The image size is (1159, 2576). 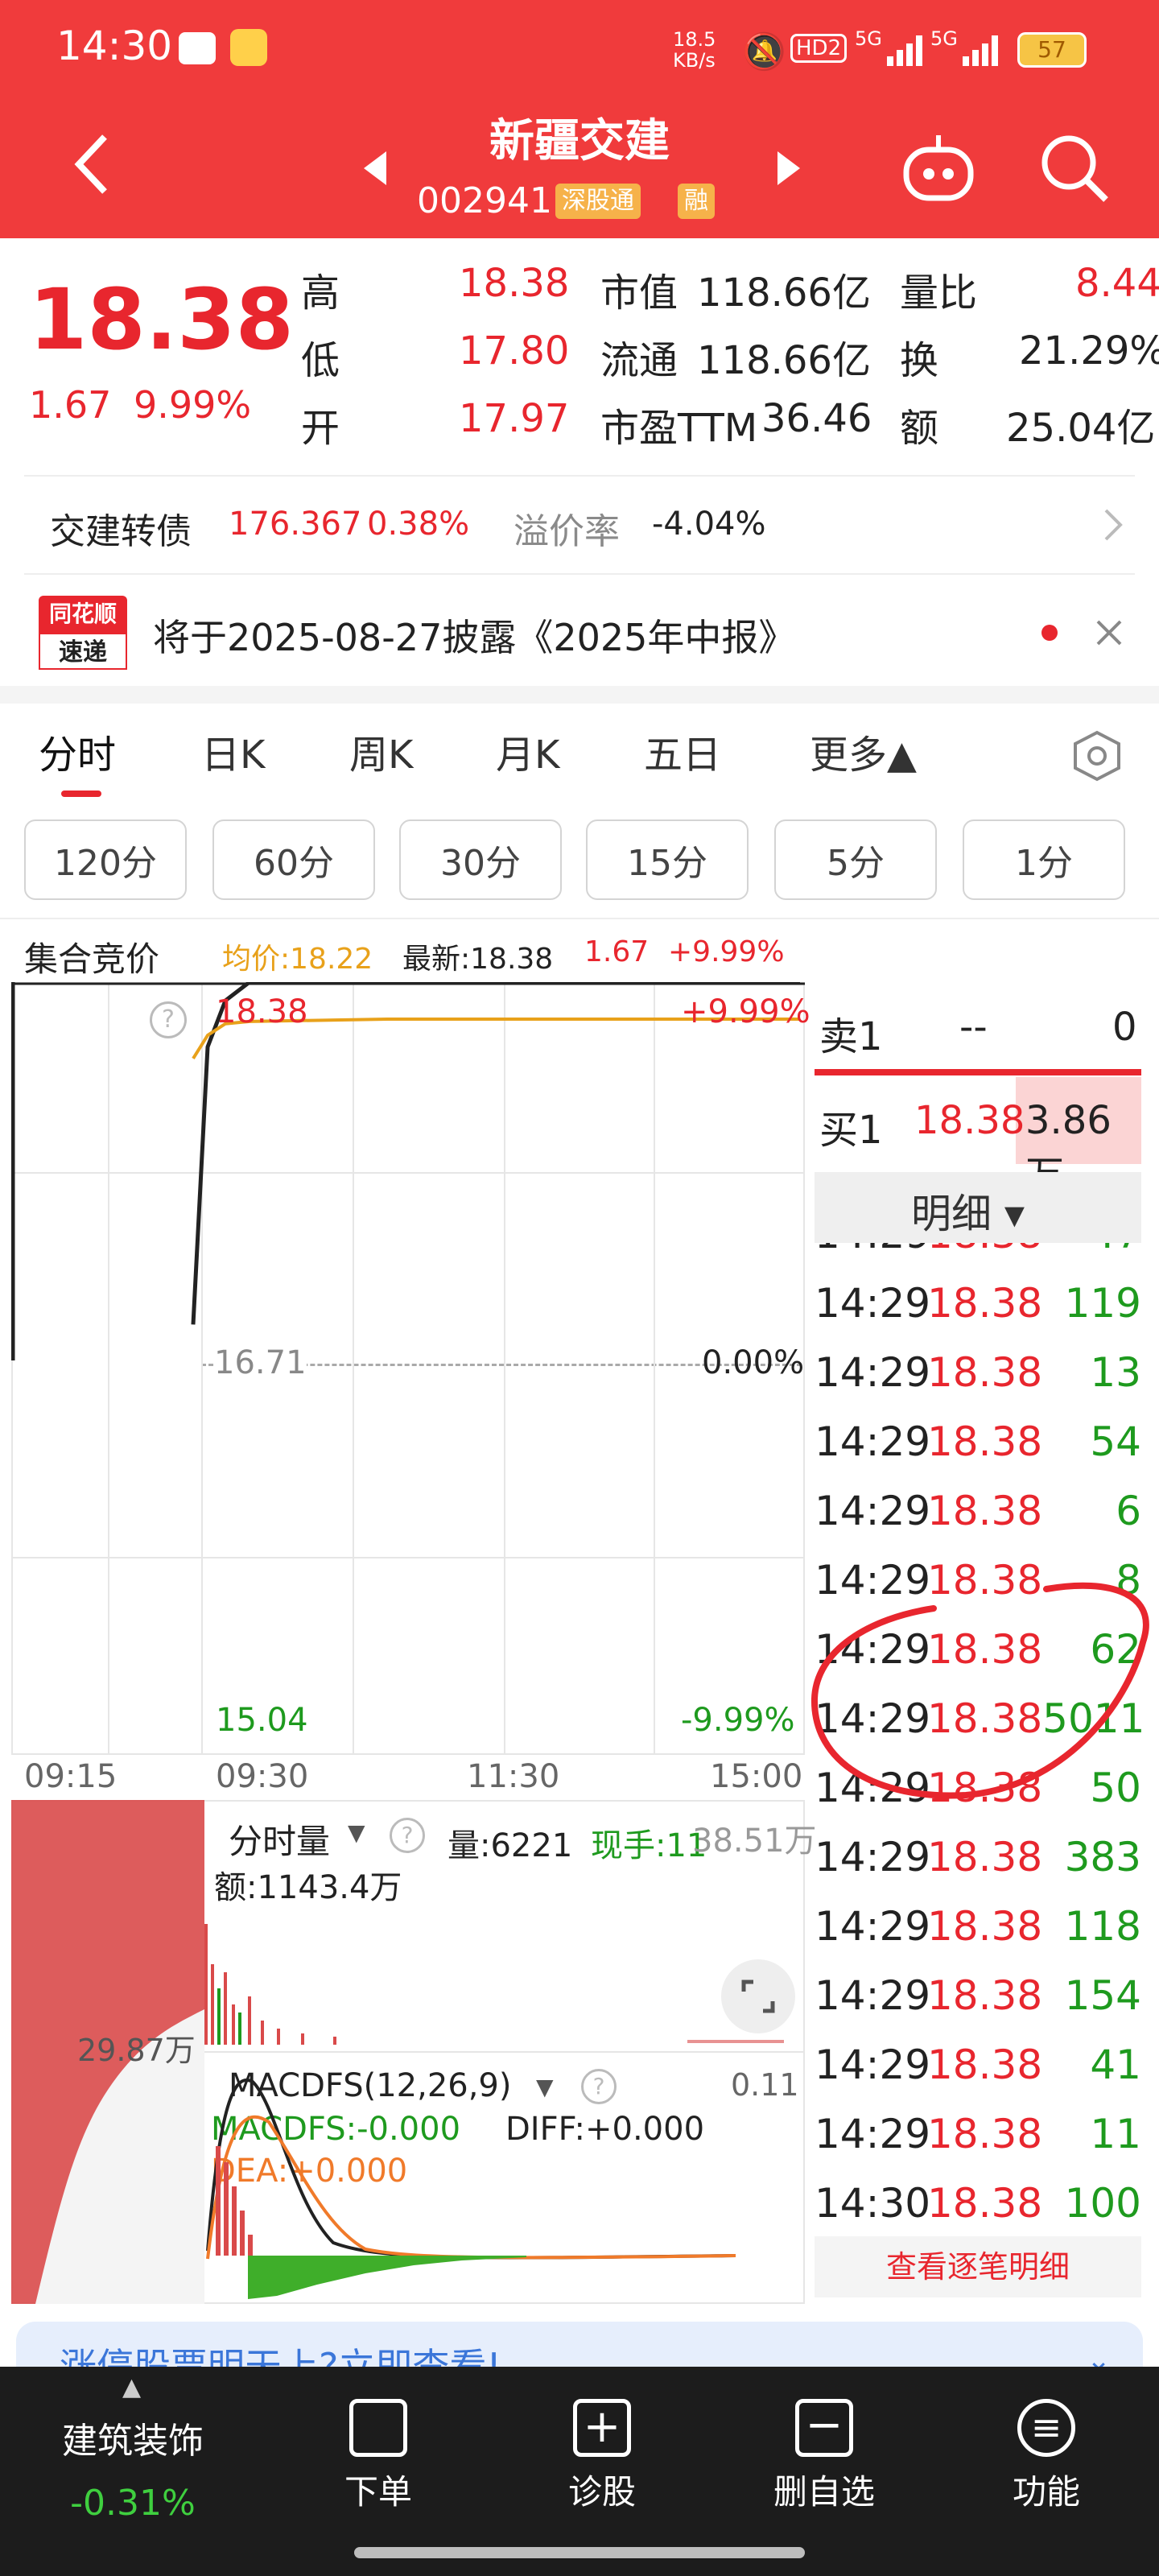 I want to click on sector-item: 建筑装饰 -0.31%, so click(x=133, y=2468).